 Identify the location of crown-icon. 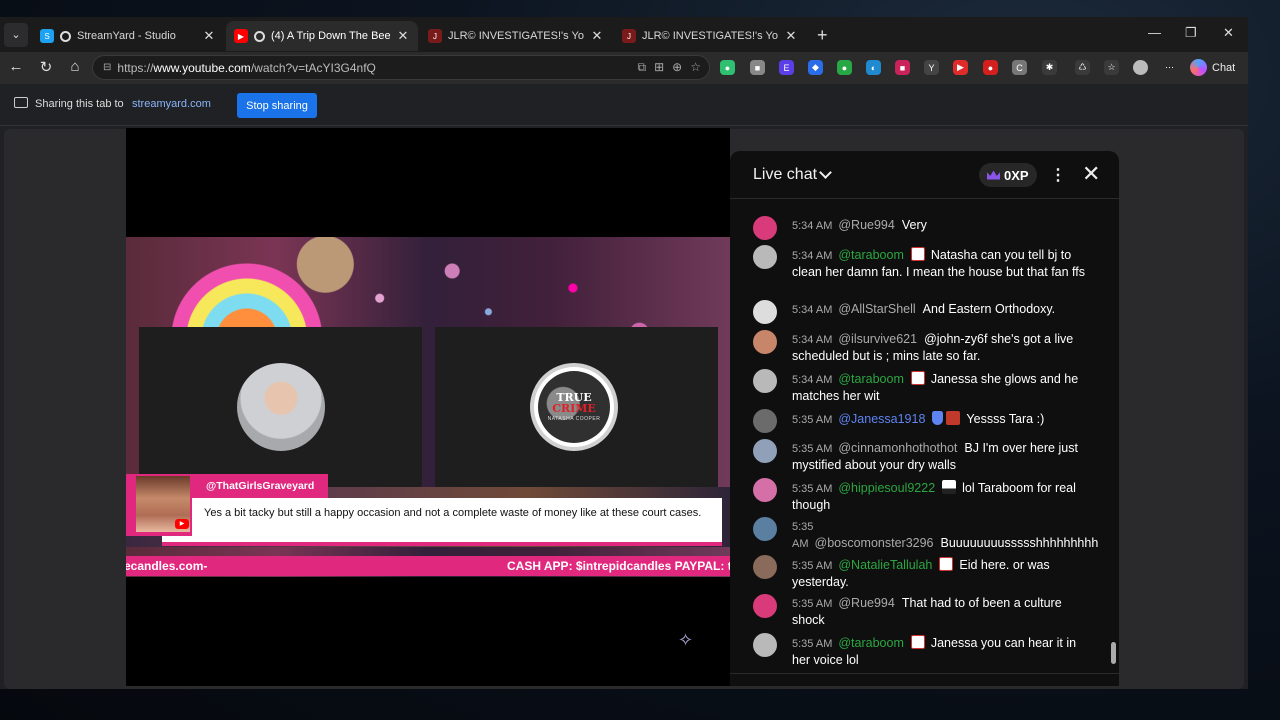
(993, 175).